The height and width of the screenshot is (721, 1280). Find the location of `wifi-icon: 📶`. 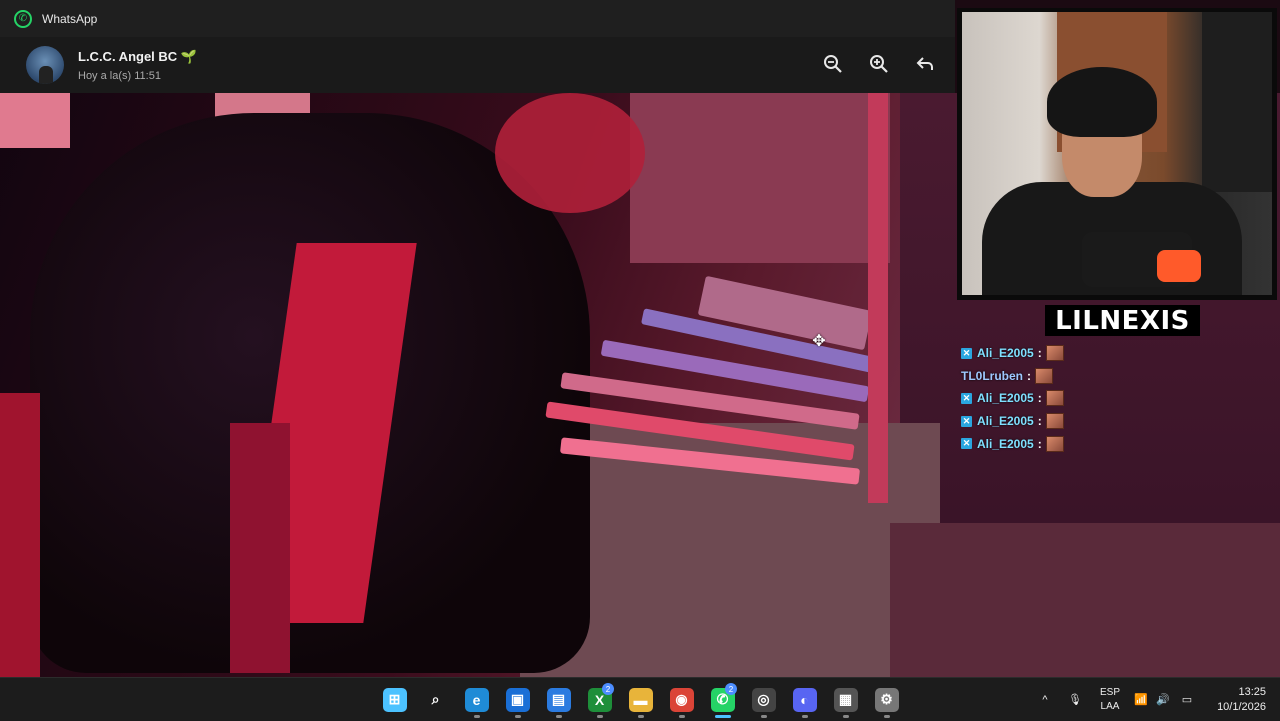

wifi-icon: 📶 is located at coordinates (1141, 699).